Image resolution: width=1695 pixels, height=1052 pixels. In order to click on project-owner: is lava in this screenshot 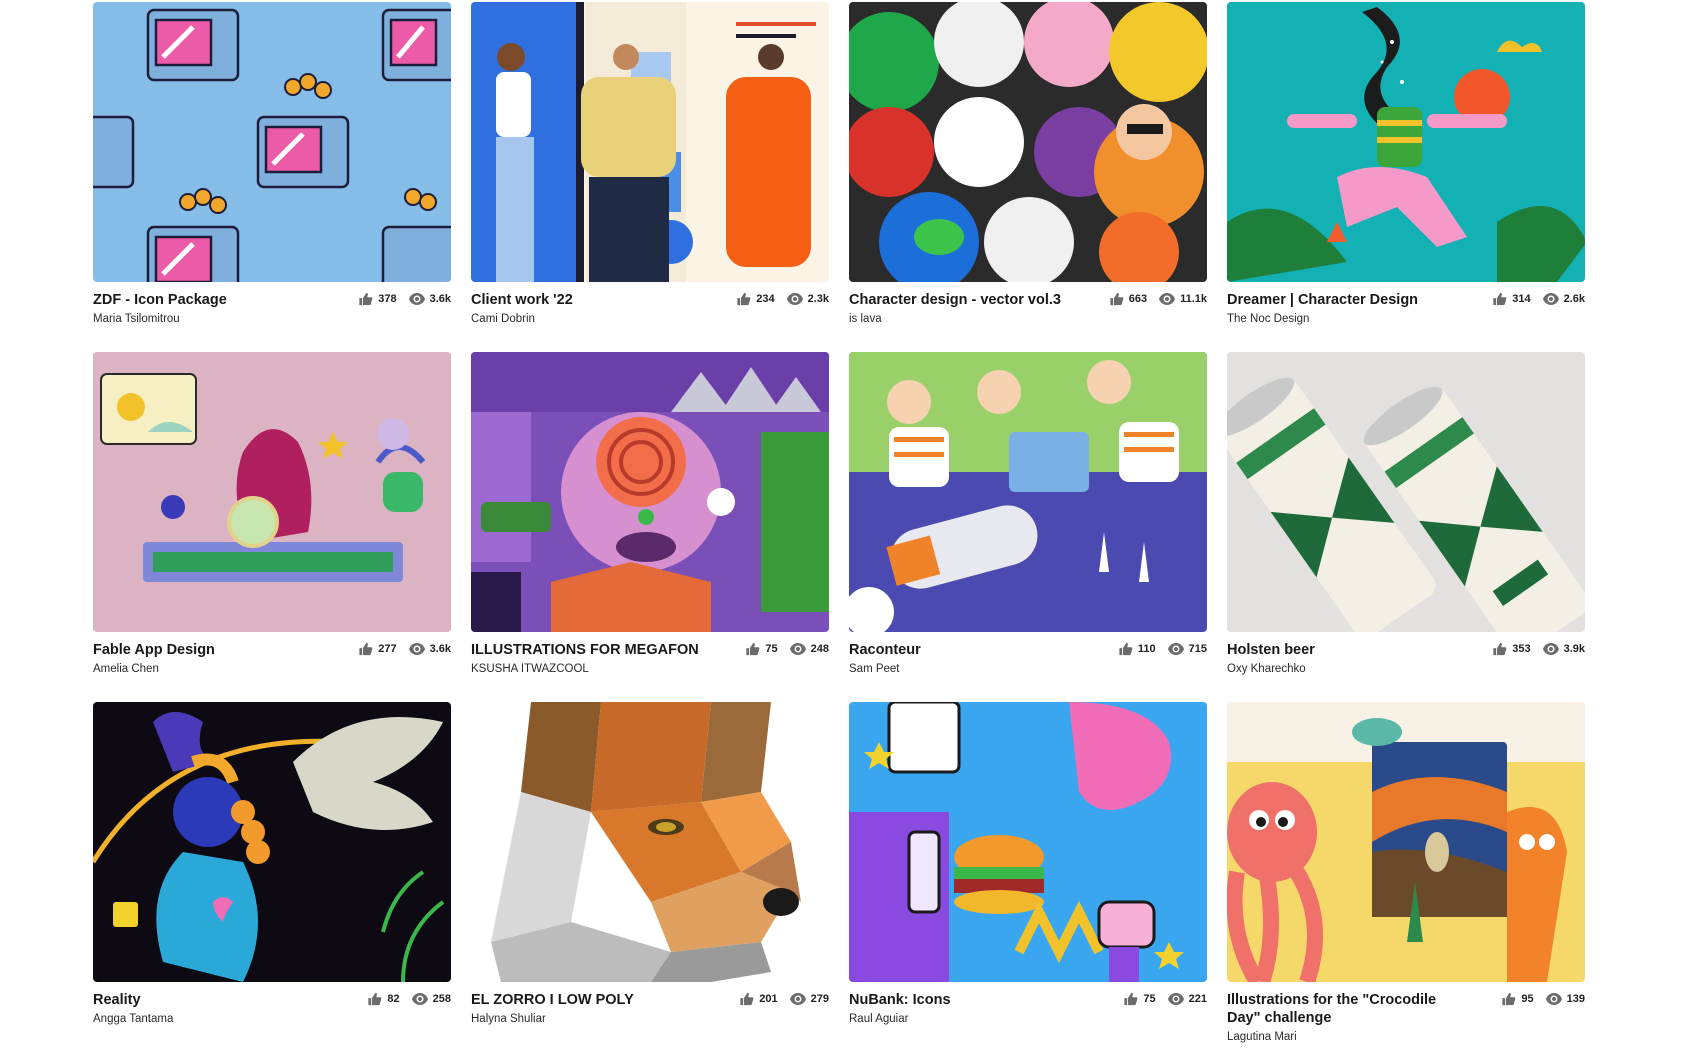, I will do `click(968, 319)`.